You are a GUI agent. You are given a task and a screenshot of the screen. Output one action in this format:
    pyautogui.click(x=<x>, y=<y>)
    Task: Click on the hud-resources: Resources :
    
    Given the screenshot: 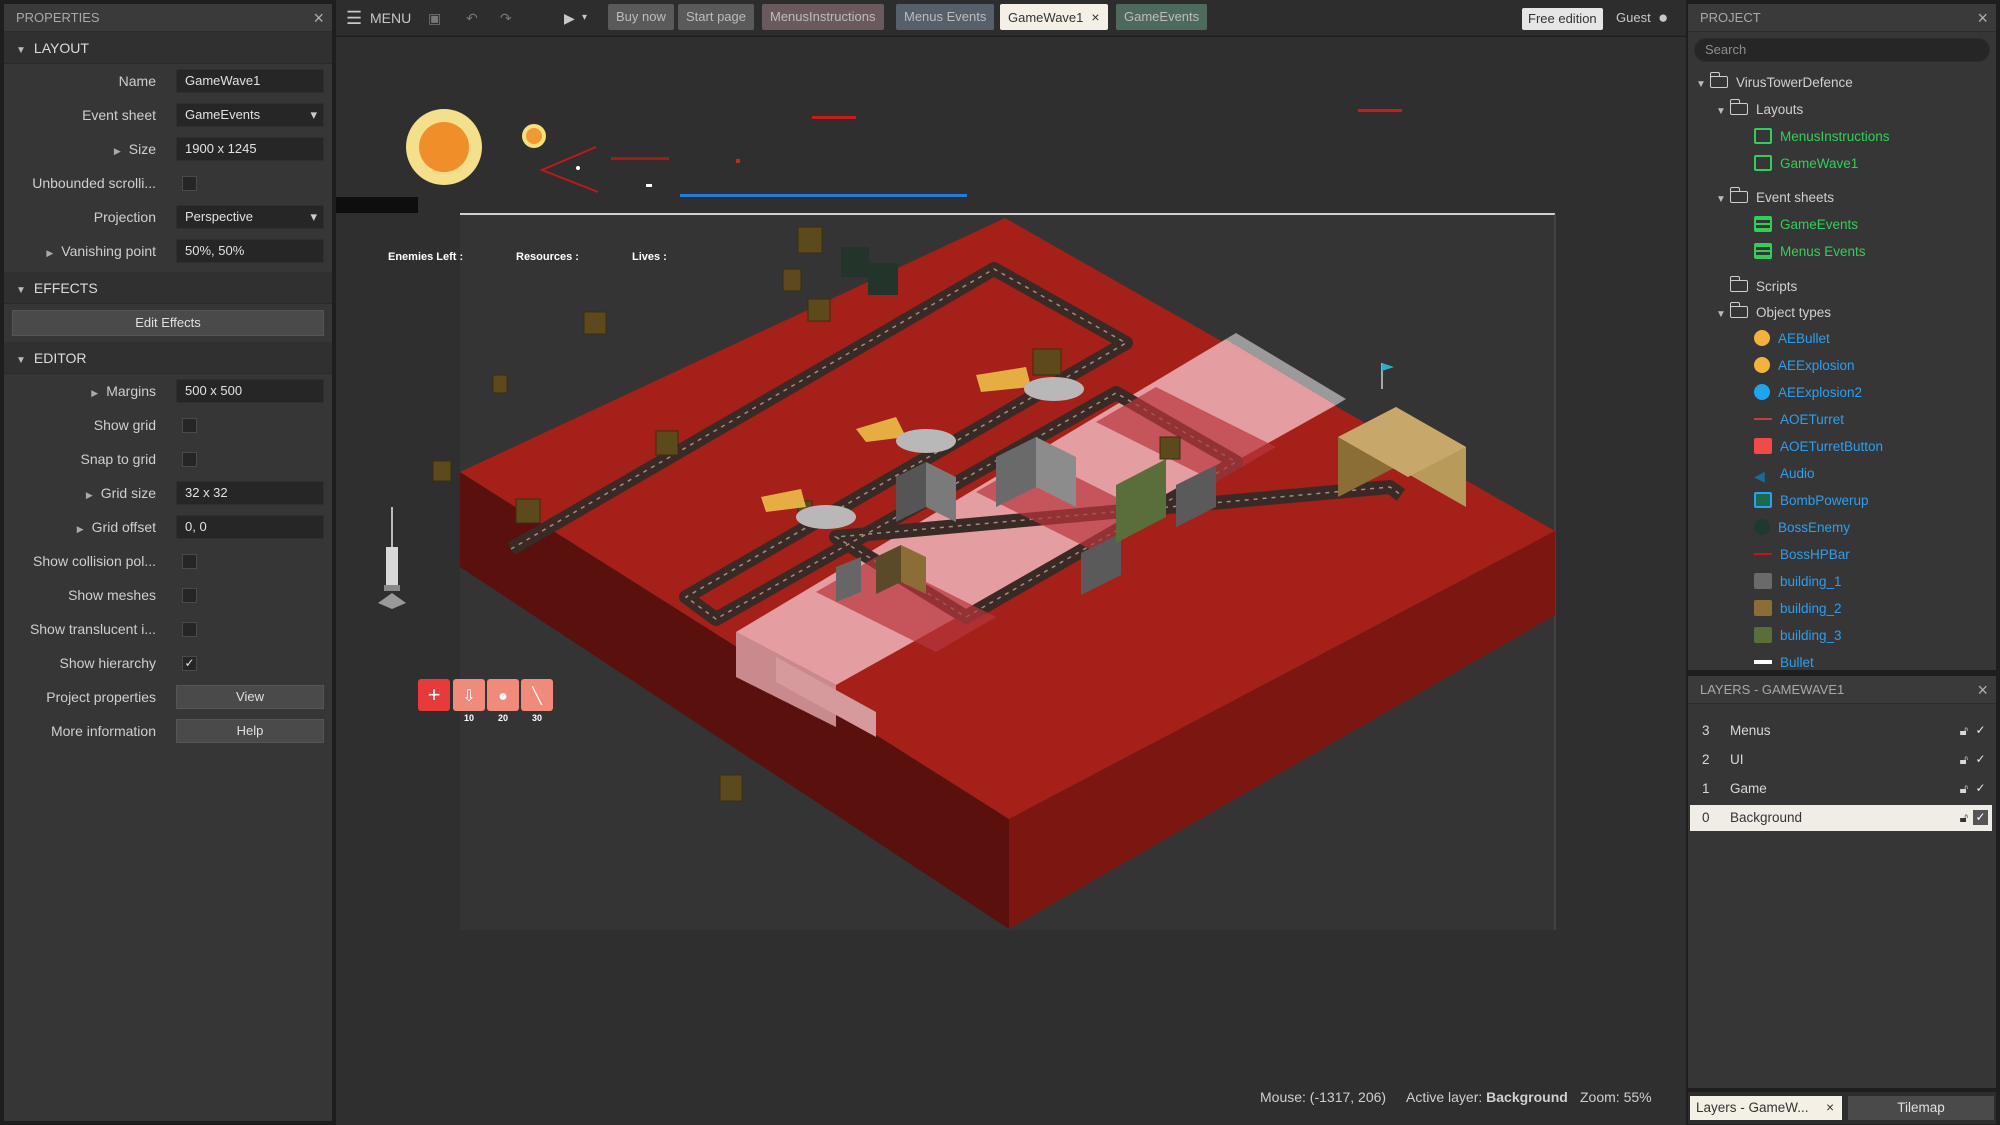 What is the action you would take?
    pyautogui.click(x=547, y=257)
    